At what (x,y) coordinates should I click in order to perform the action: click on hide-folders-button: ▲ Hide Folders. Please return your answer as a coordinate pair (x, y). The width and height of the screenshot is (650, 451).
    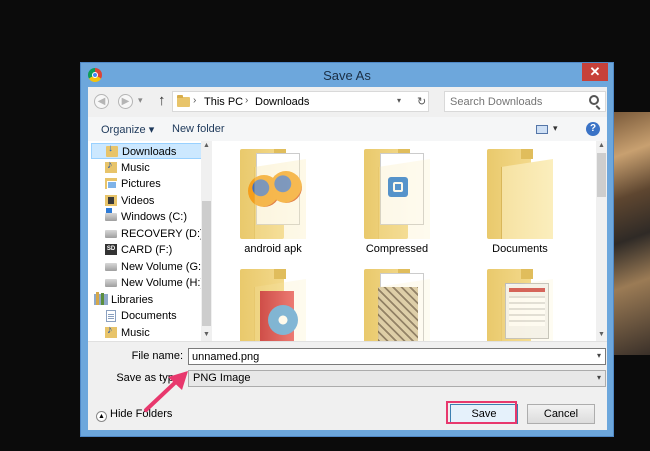
    Looking at the image, I should click on (134, 415).